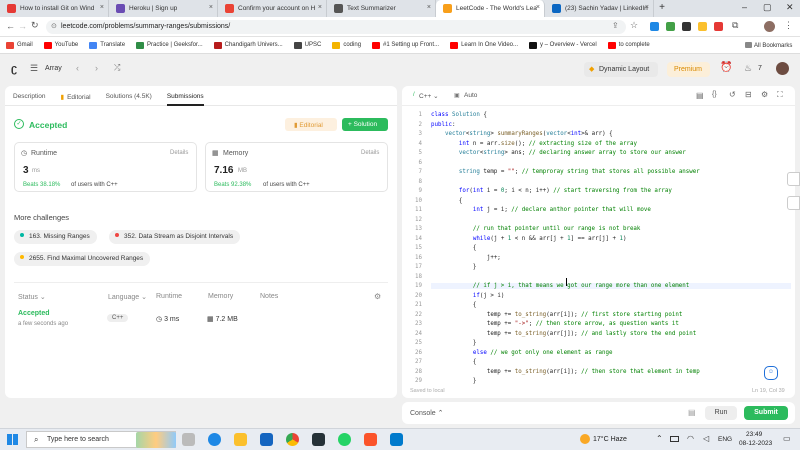  What do you see at coordinates (14, 69) in the screenshot?
I see `leetcode-logo-icon: ʗ` at bounding box center [14, 69].